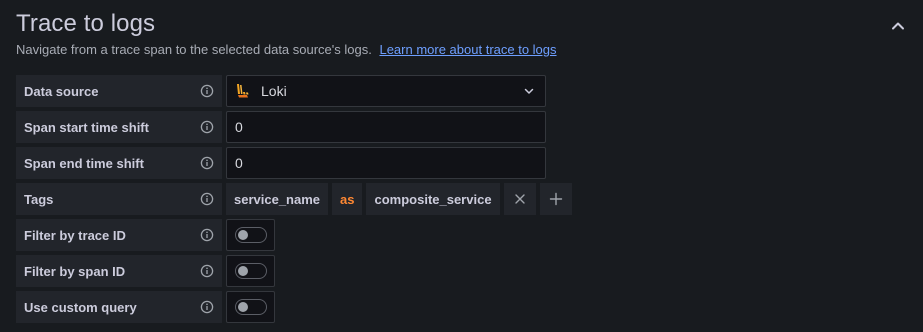 The width and height of the screenshot is (923, 332). I want to click on tag-operator: as, so click(347, 199).